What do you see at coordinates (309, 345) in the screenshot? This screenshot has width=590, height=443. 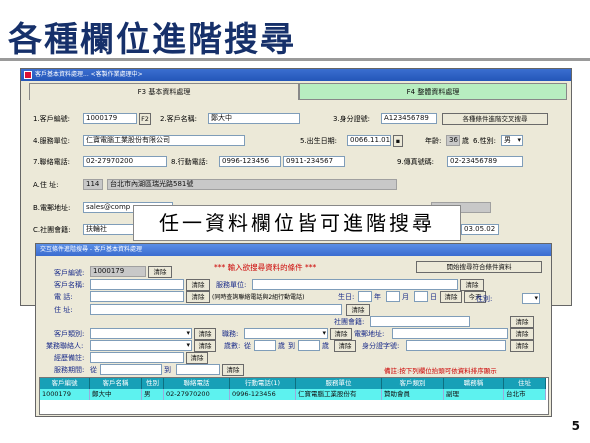 I see `age-to-field` at bounding box center [309, 345].